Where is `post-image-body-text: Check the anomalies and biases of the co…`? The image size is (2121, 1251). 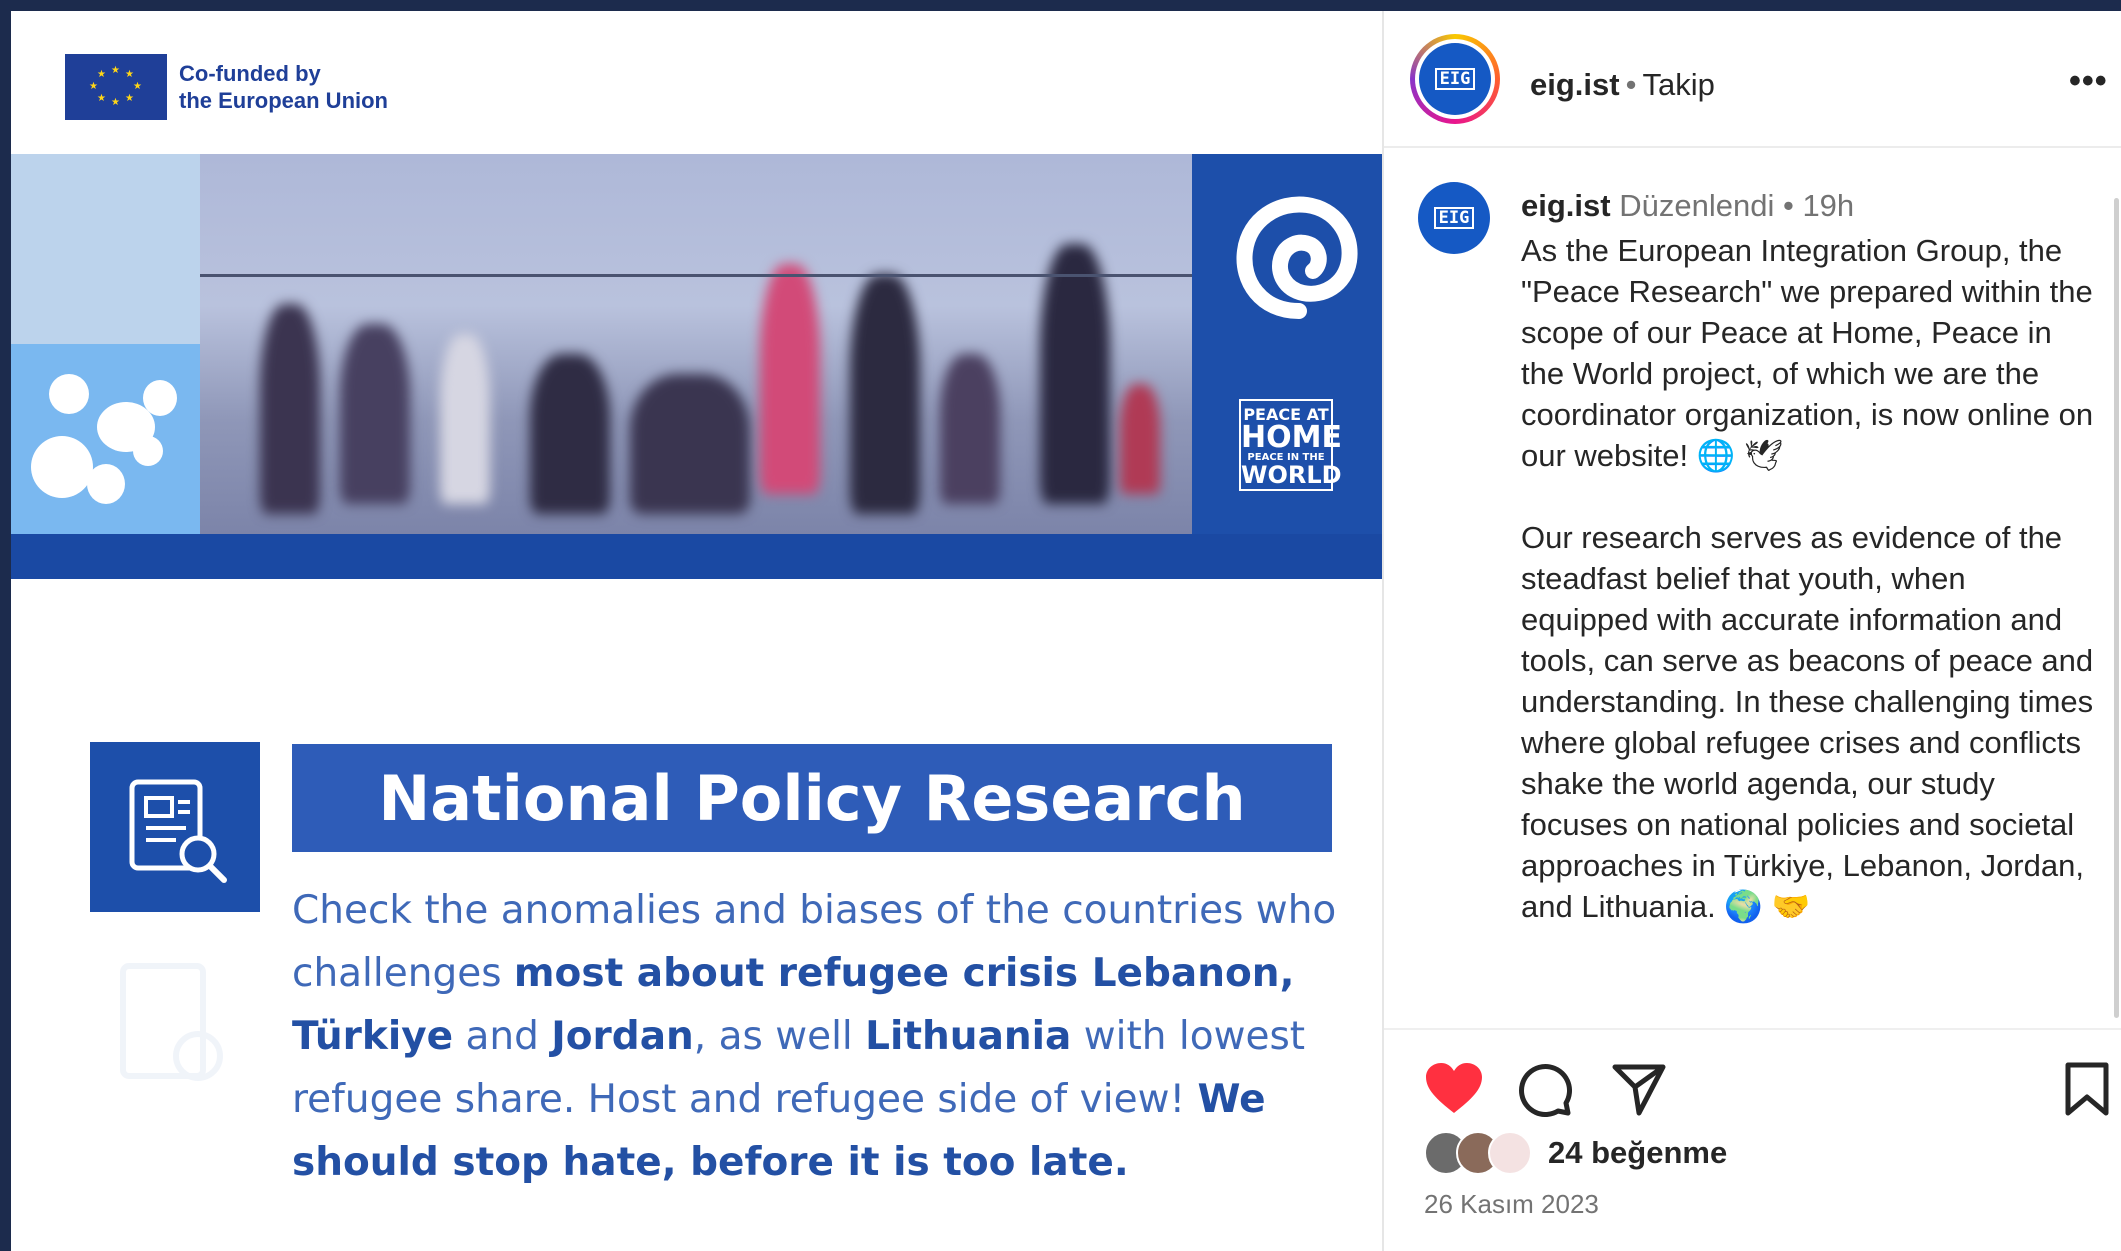
post-image-body-text: Check the anomalies and biases of the co… is located at coordinates (814, 1036).